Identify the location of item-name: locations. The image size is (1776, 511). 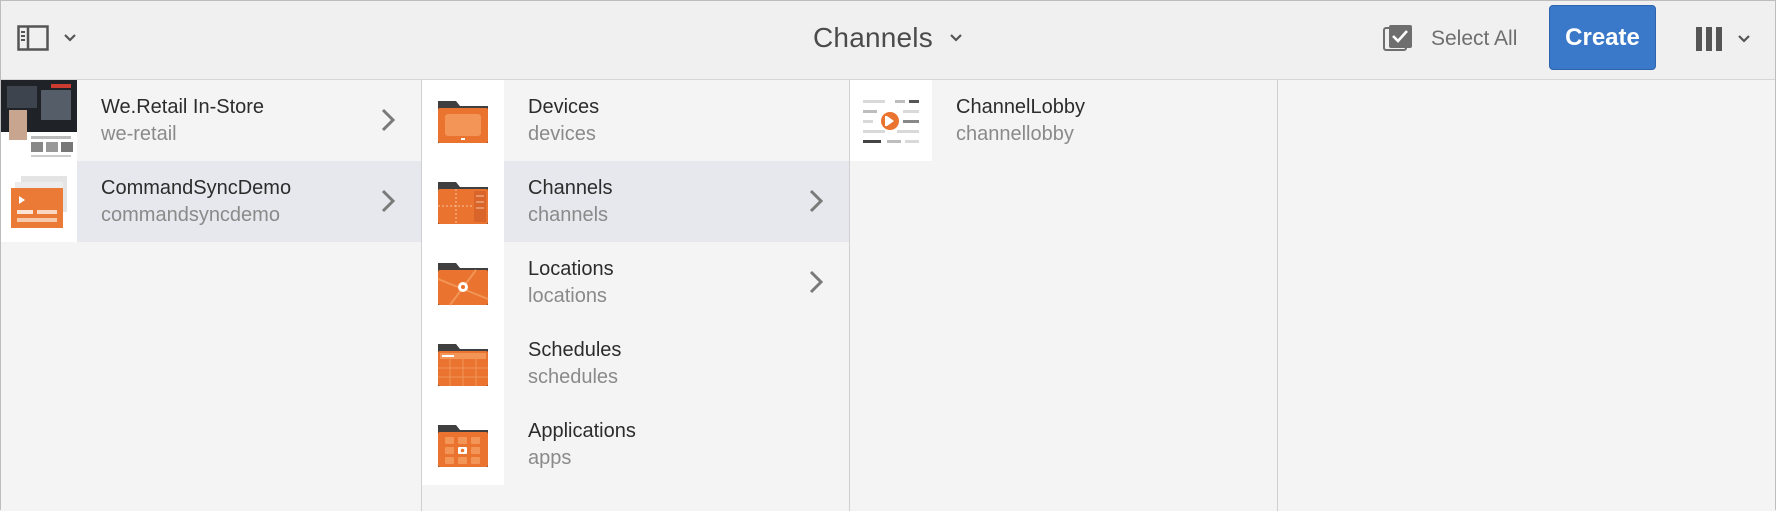
(567, 295).